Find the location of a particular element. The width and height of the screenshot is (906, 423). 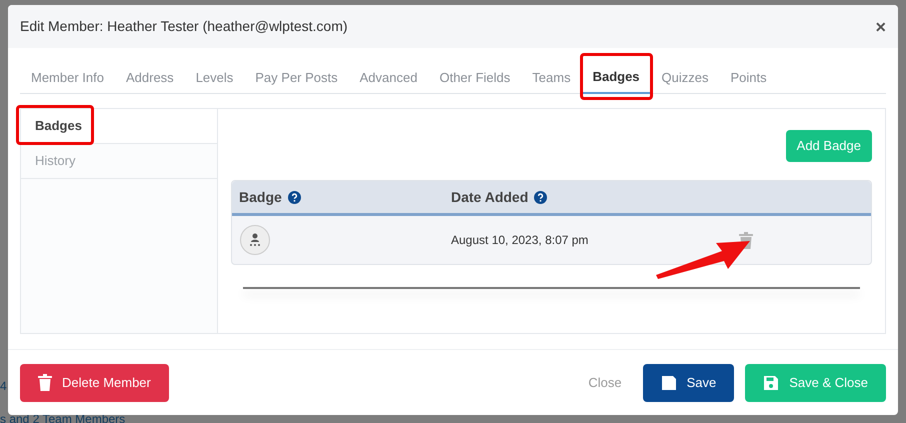

column-header: Date Added is located at coordinates (489, 197).